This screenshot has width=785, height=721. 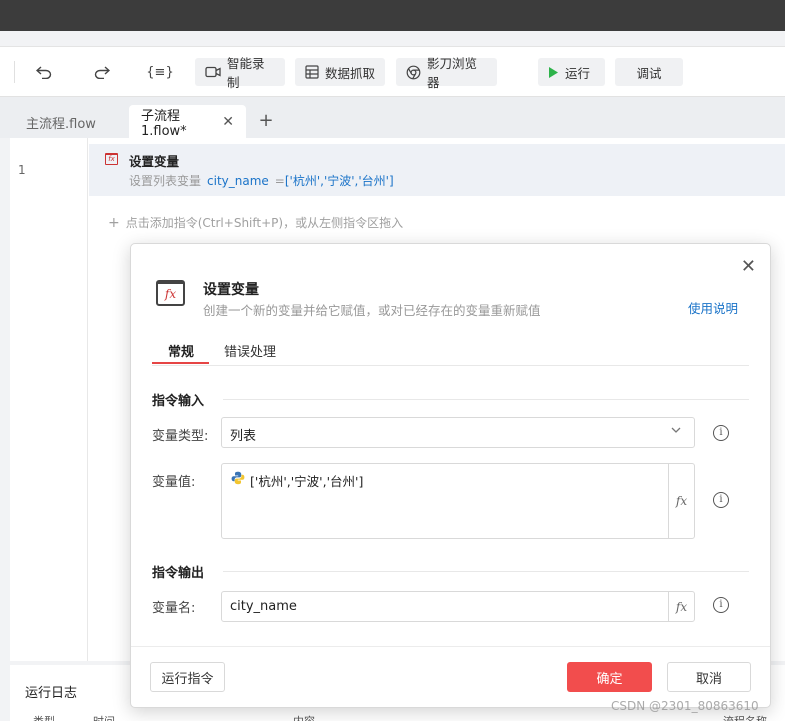 I want to click on browser-button: 影刀浏览器, so click(x=446, y=73).